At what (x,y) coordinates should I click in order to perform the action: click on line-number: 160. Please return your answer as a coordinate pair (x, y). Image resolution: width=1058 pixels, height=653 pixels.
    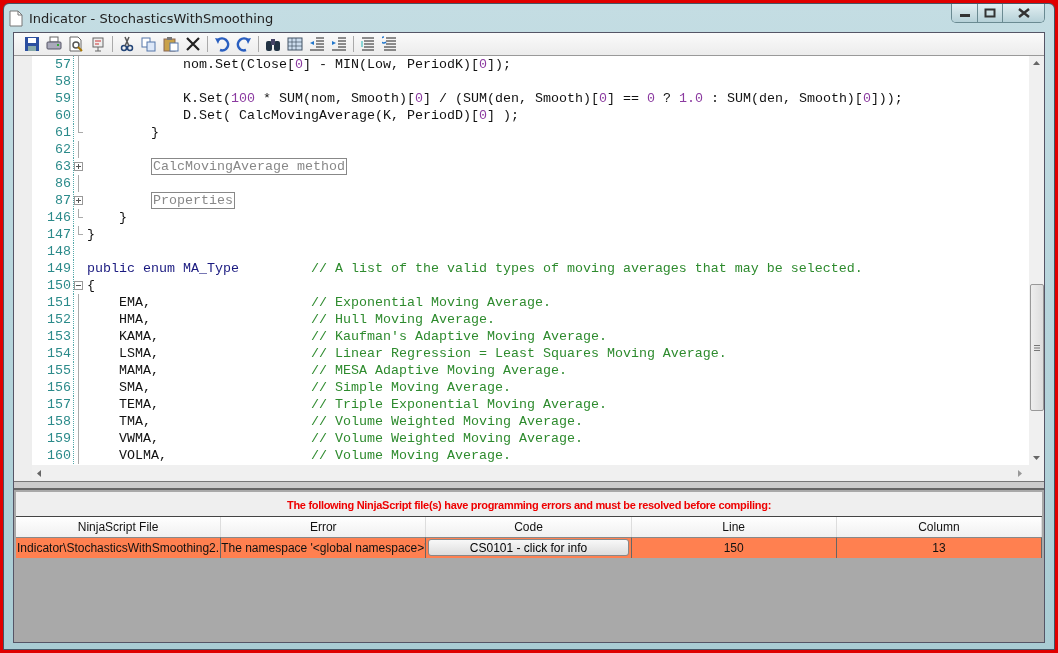
    Looking at the image, I should click on (53, 455).